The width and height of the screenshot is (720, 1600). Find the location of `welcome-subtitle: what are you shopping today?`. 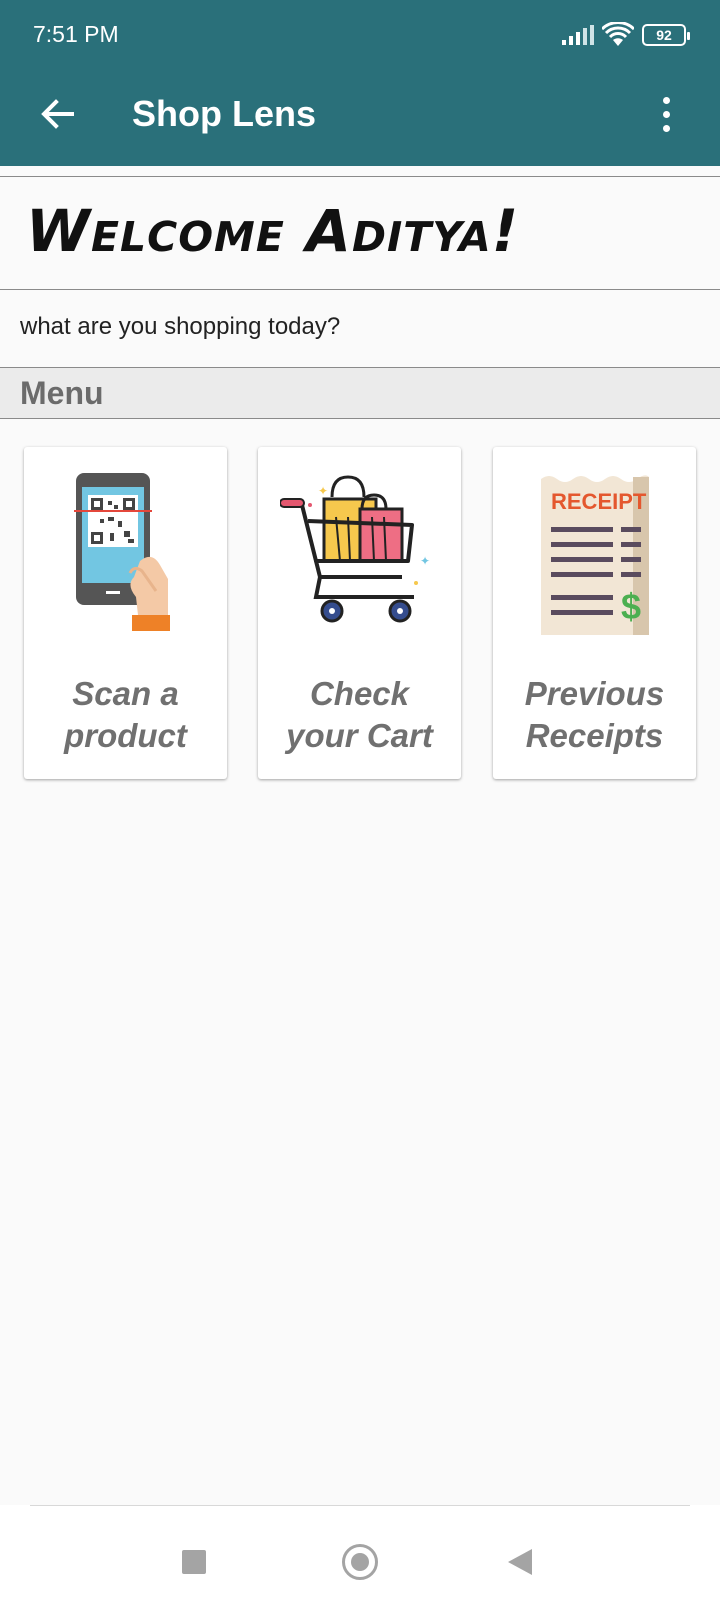

welcome-subtitle: what are you shopping today? is located at coordinates (180, 326).